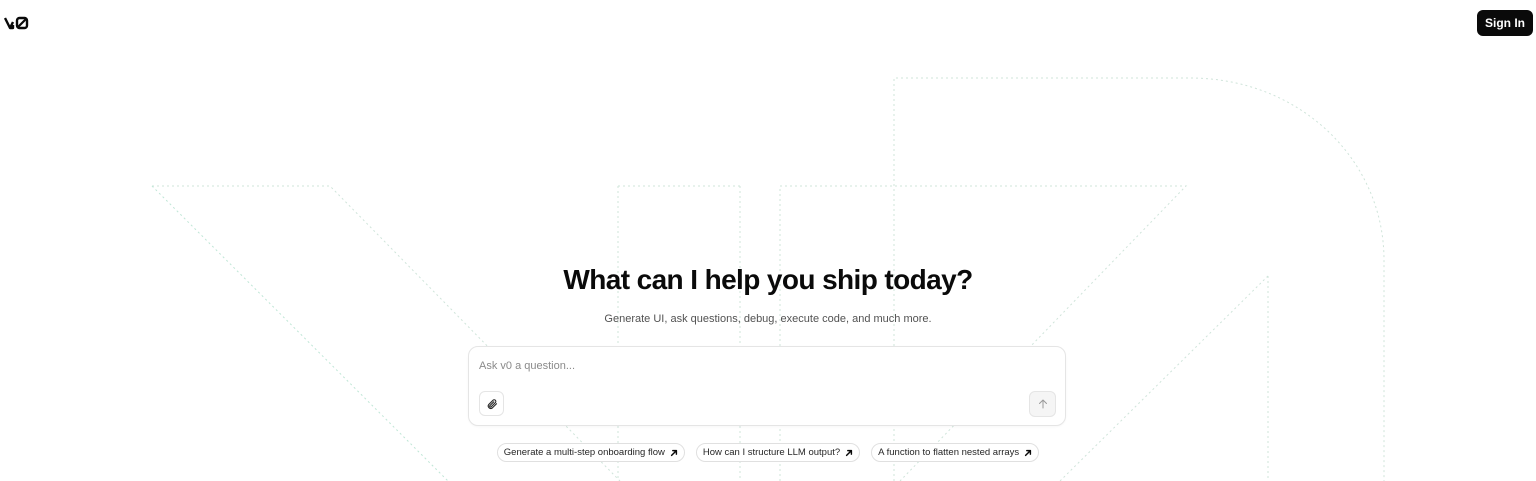 Image resolution: width=1536 pixels, height=481 pixels. Describe the element at coordinates (767, 386) in the screenshot. I see `prompt-box` at that location.